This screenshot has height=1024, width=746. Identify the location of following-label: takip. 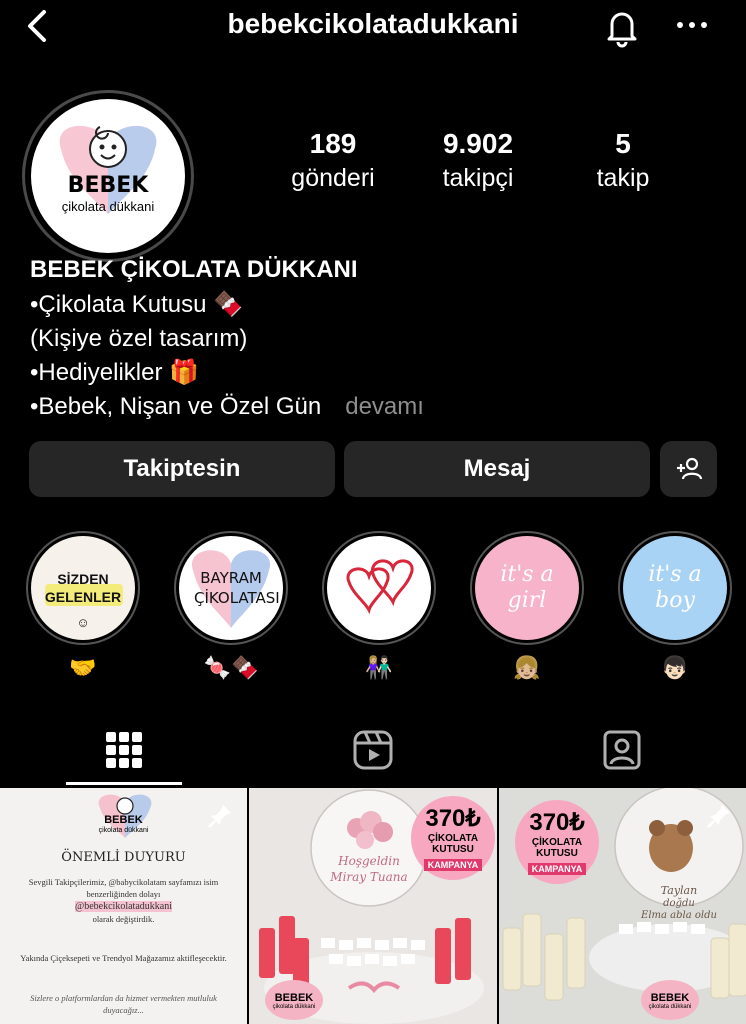
(623, 178).